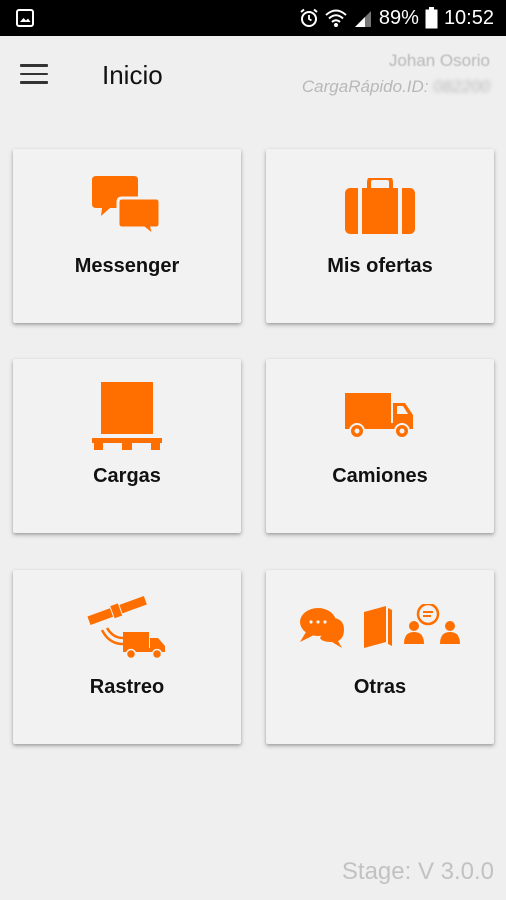  I want to click on camiones-card: Camiones, so click(380, 446).